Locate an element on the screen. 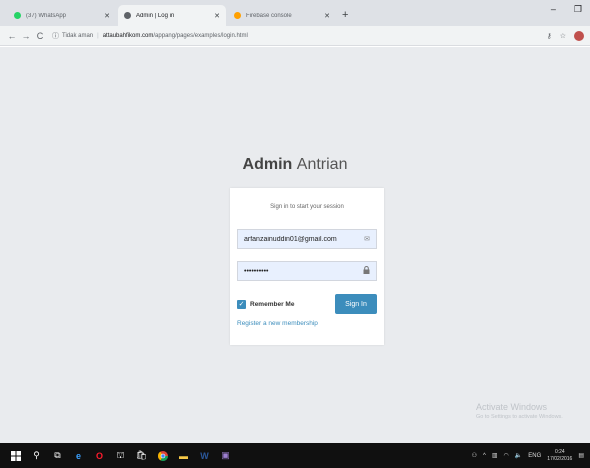 This screenshot has height=468, width=590. clock-time: 0:24 is located at coordinates (559, 451).